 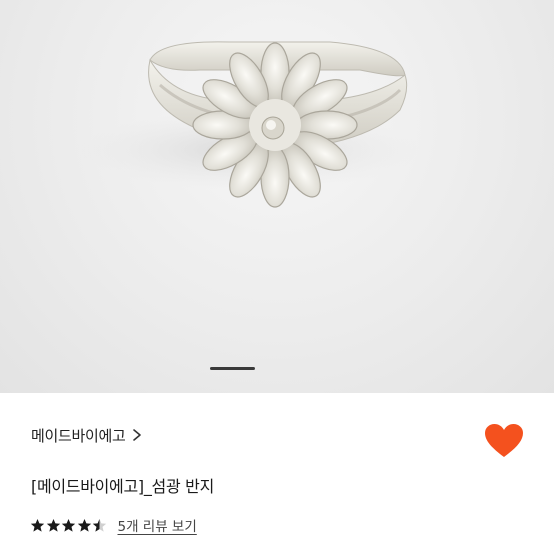 What do you see at coordinates (78, 435) in the screenshot?
I see `brand-name: 메이드바이에고` at bounding box center [78, 435].